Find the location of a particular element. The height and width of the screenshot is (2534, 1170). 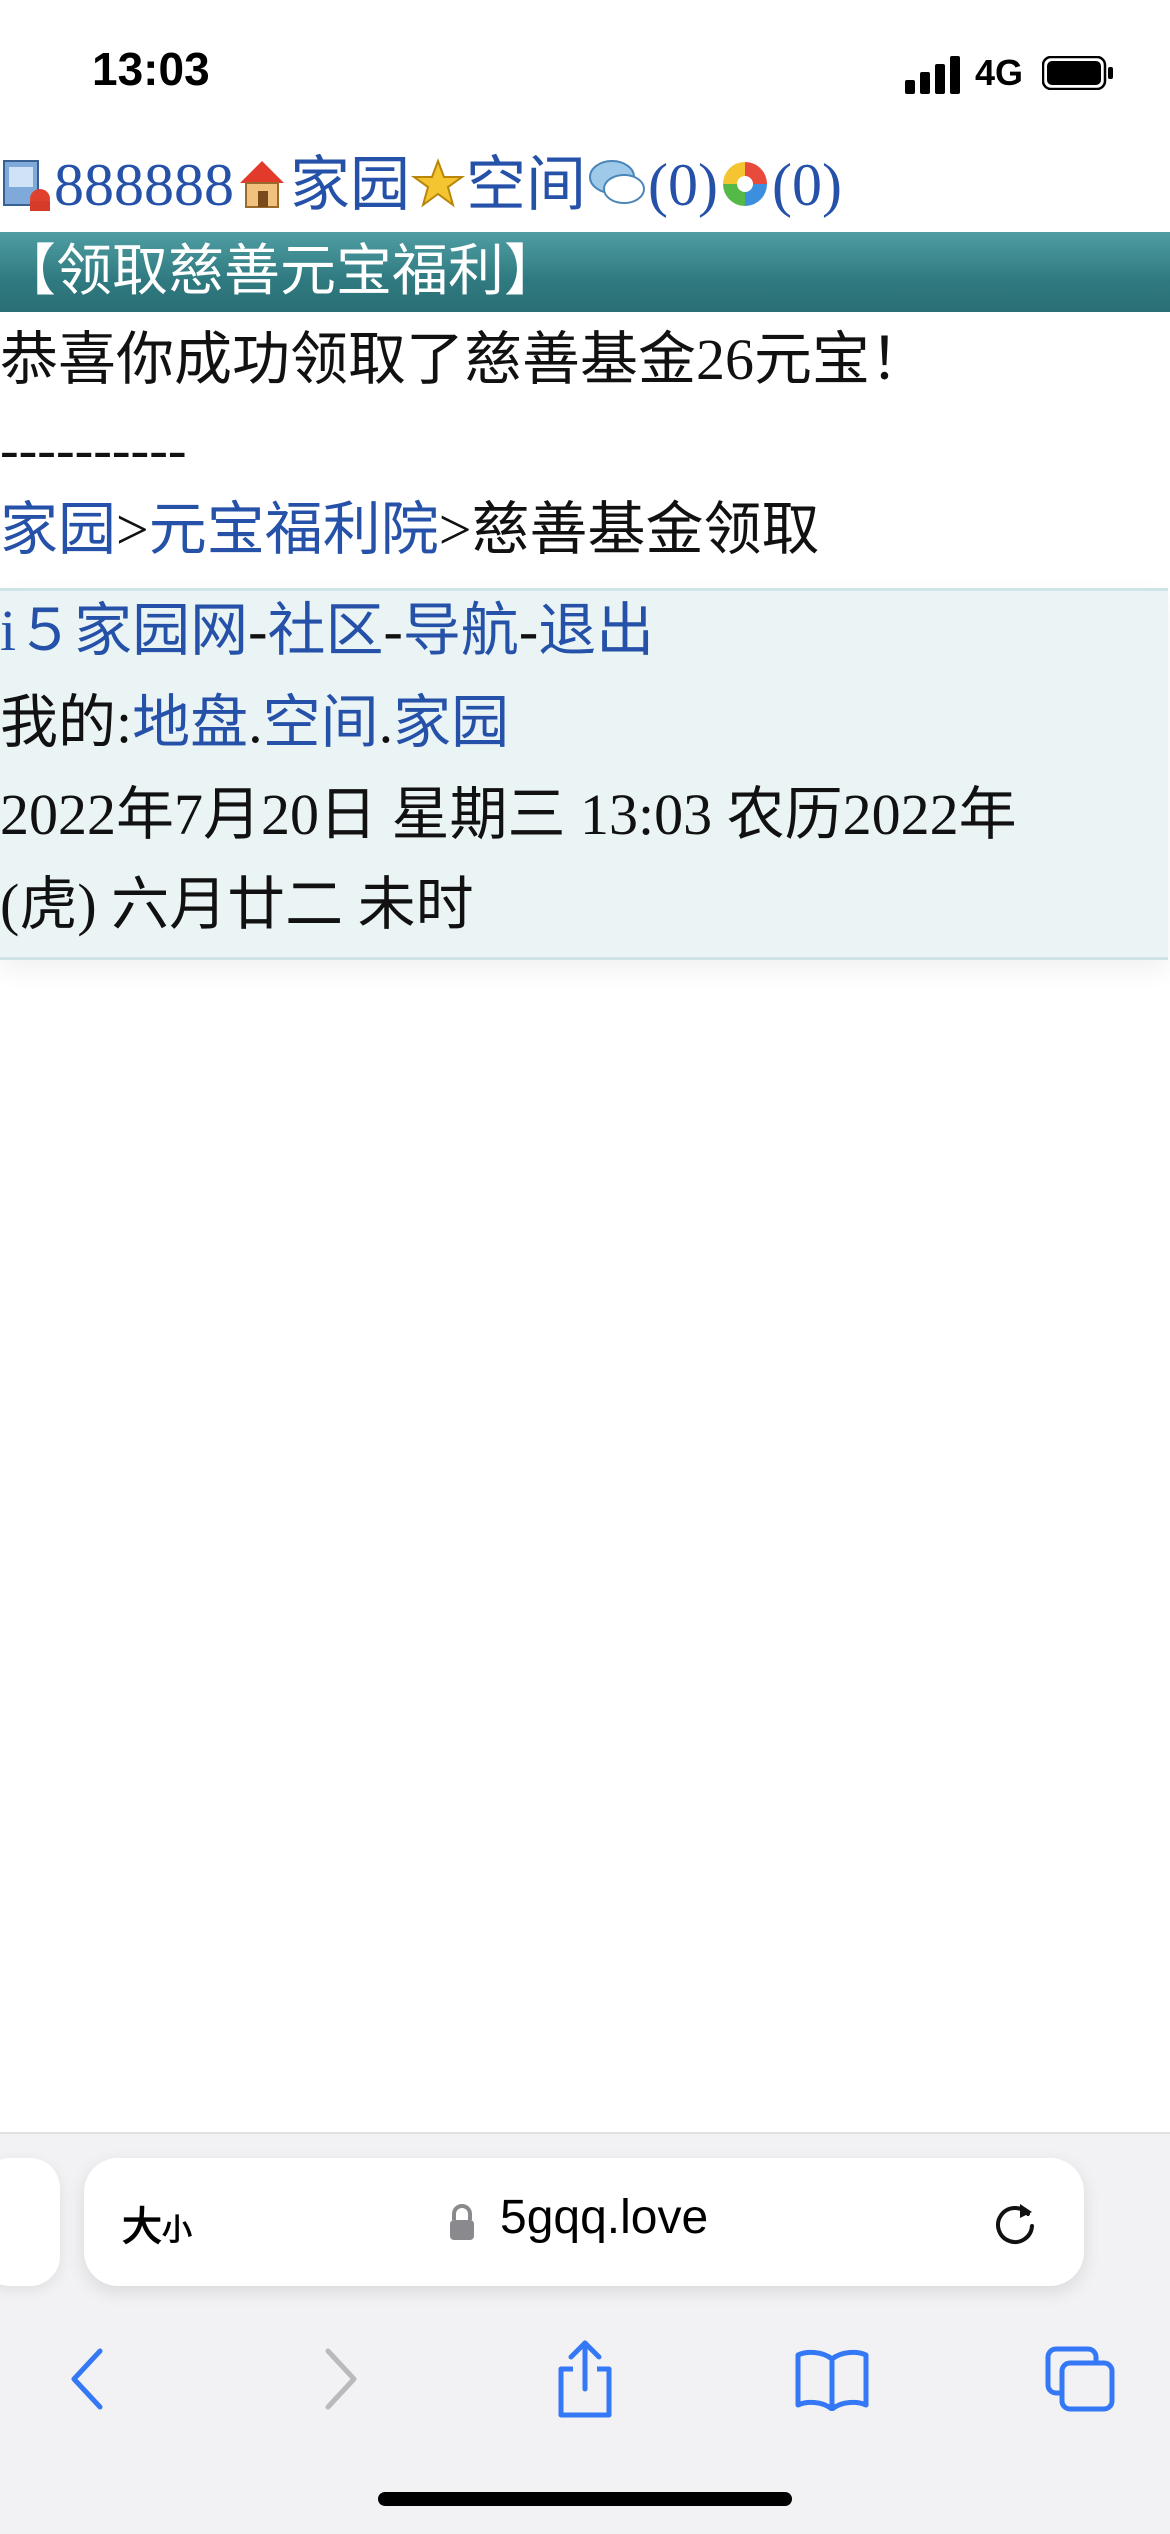

lock-icon is located at coordinates (462, 2222).